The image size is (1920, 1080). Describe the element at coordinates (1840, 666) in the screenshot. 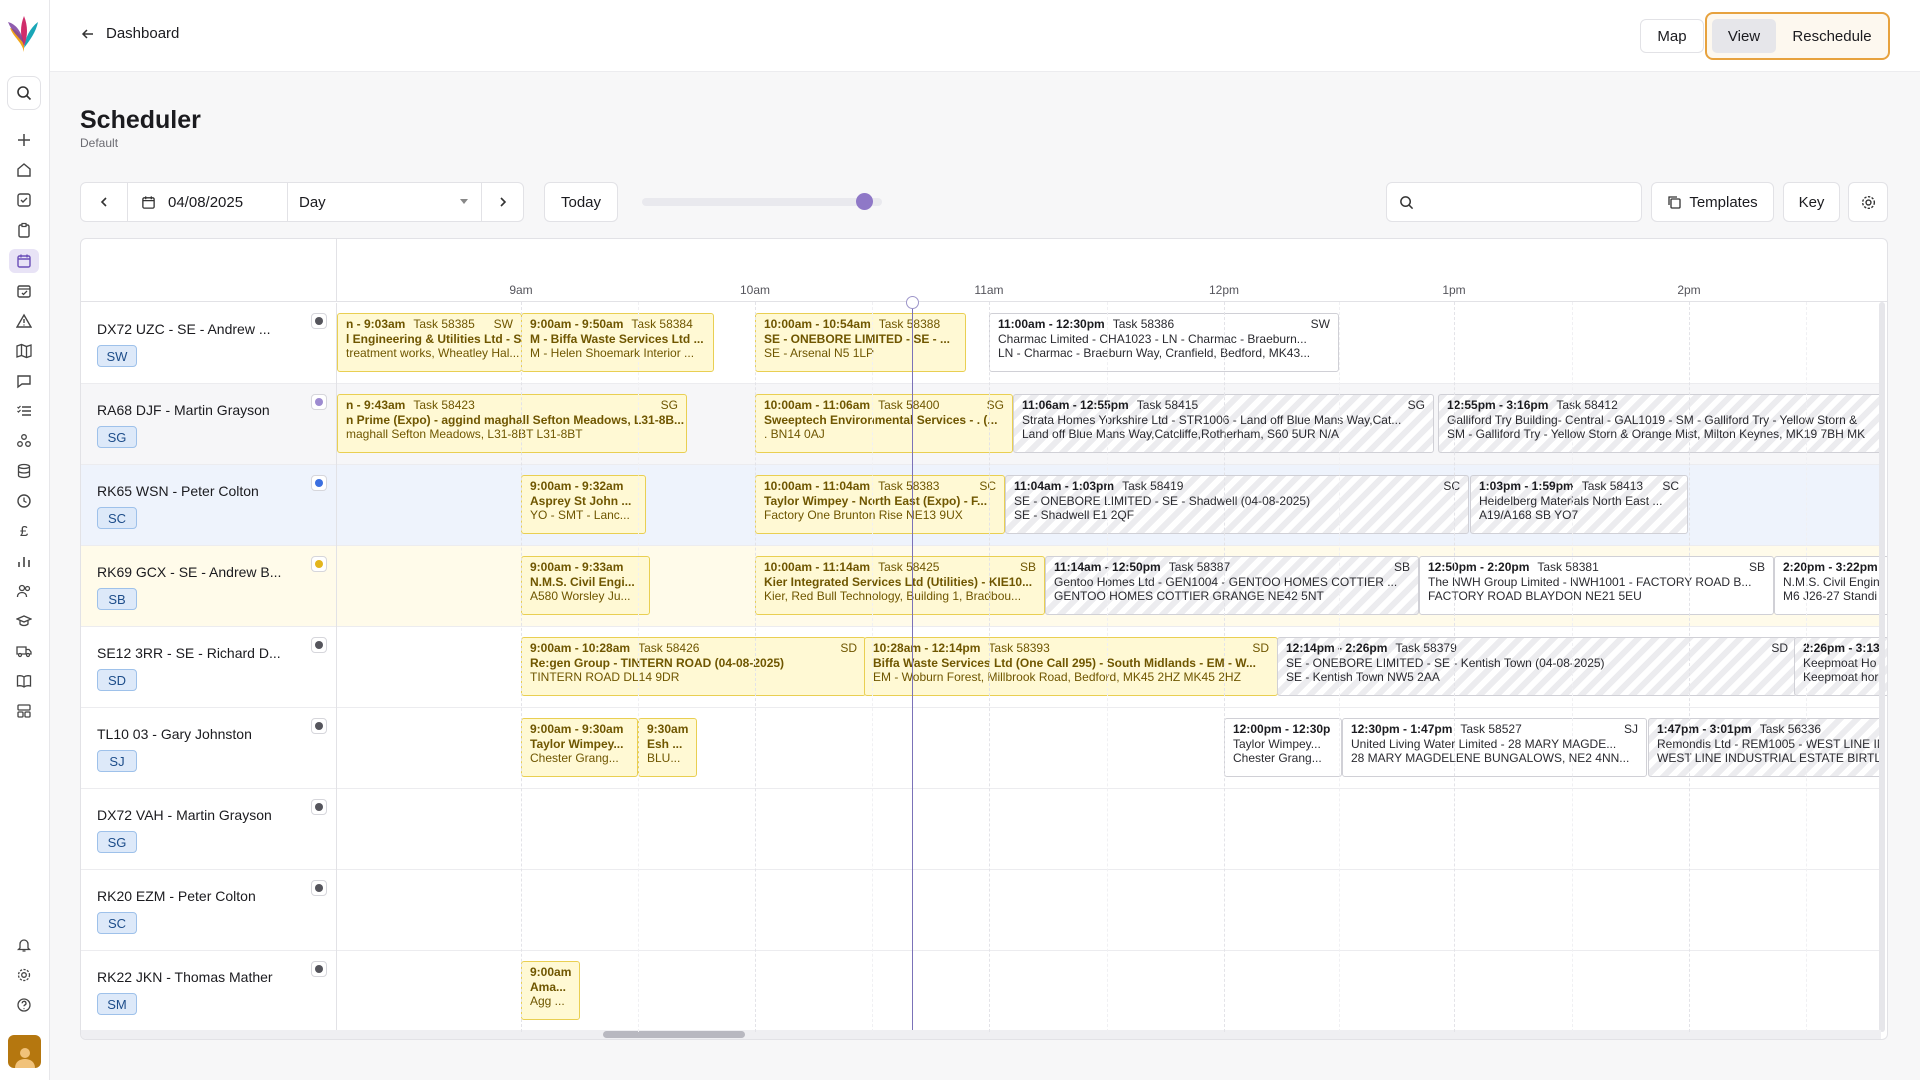

I see `task-card: 2:26pm - 3:13 Keepmoat Ho Keepmoat hor` at that location.